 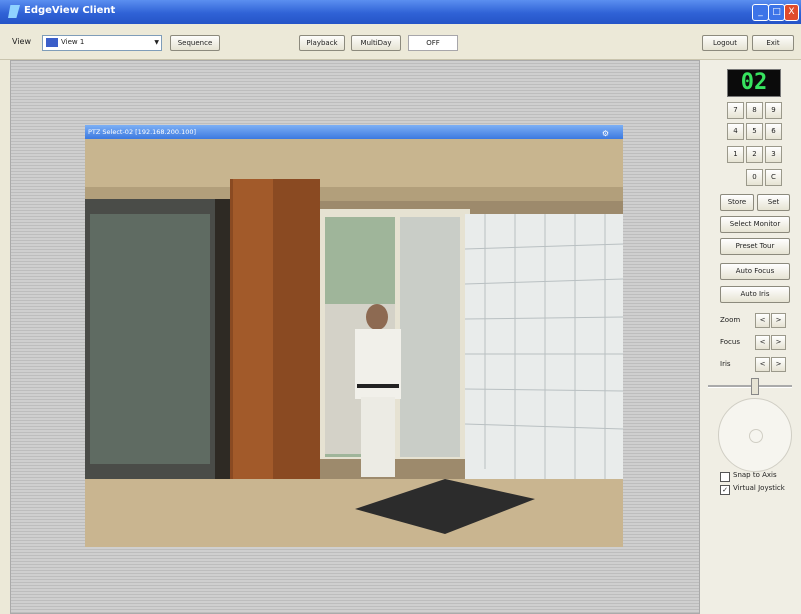 I want to click on speed-slider-thumb, so click(x=755, y=386).